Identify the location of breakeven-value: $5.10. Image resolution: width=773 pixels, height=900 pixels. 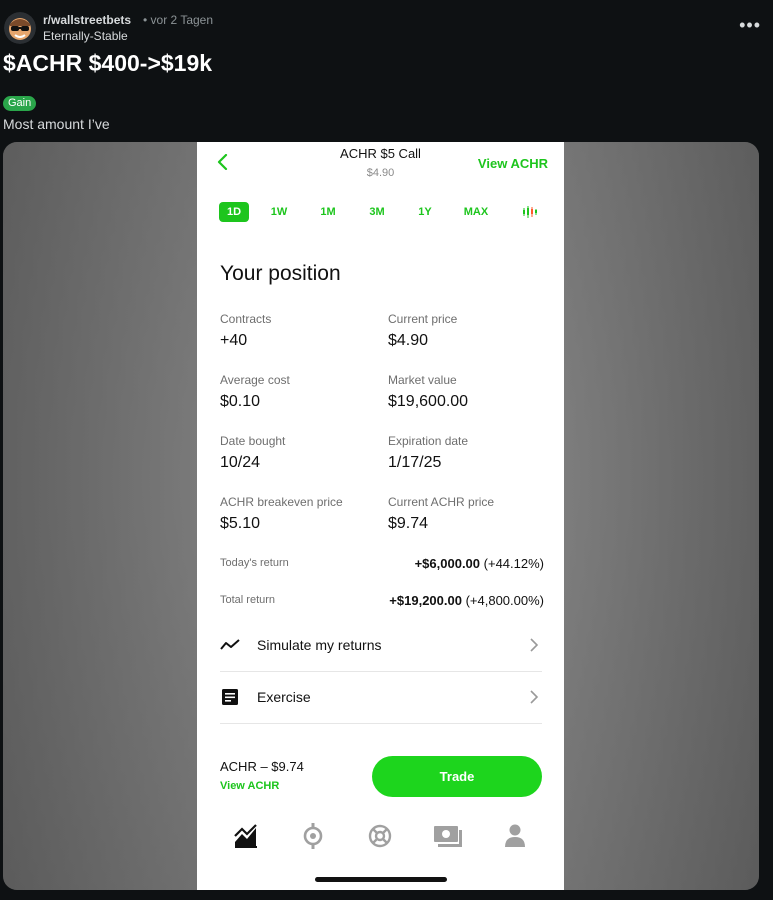
(240, 523).